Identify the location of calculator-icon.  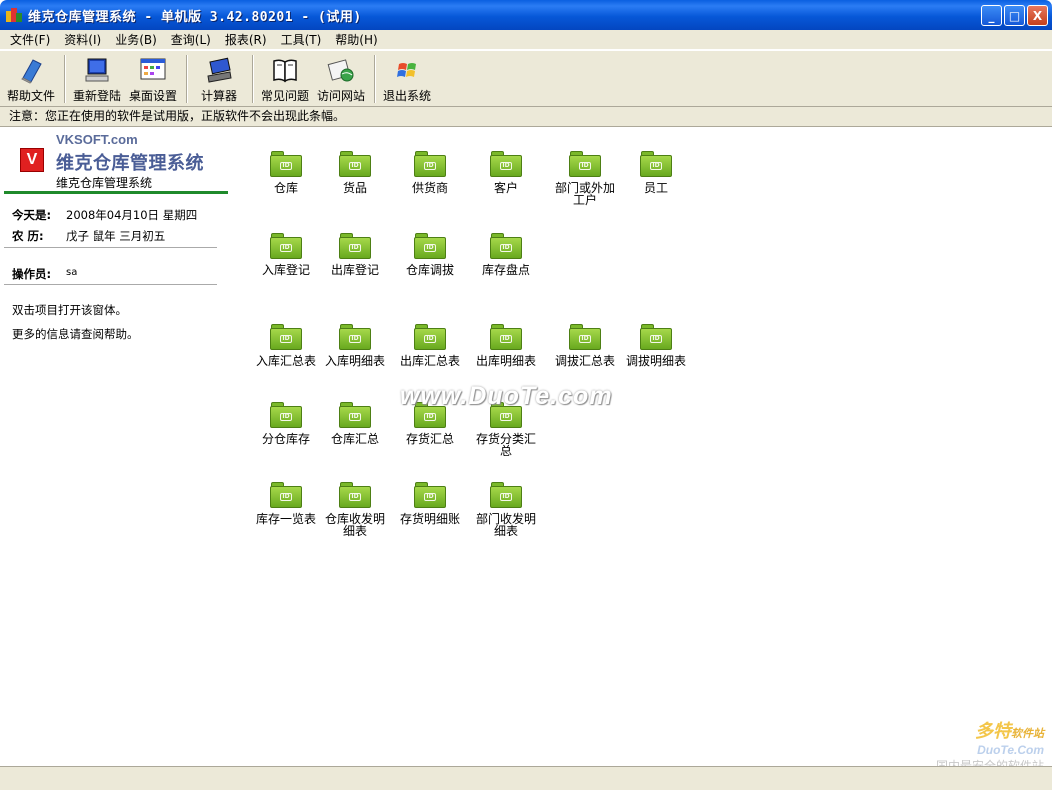
(219, 70).